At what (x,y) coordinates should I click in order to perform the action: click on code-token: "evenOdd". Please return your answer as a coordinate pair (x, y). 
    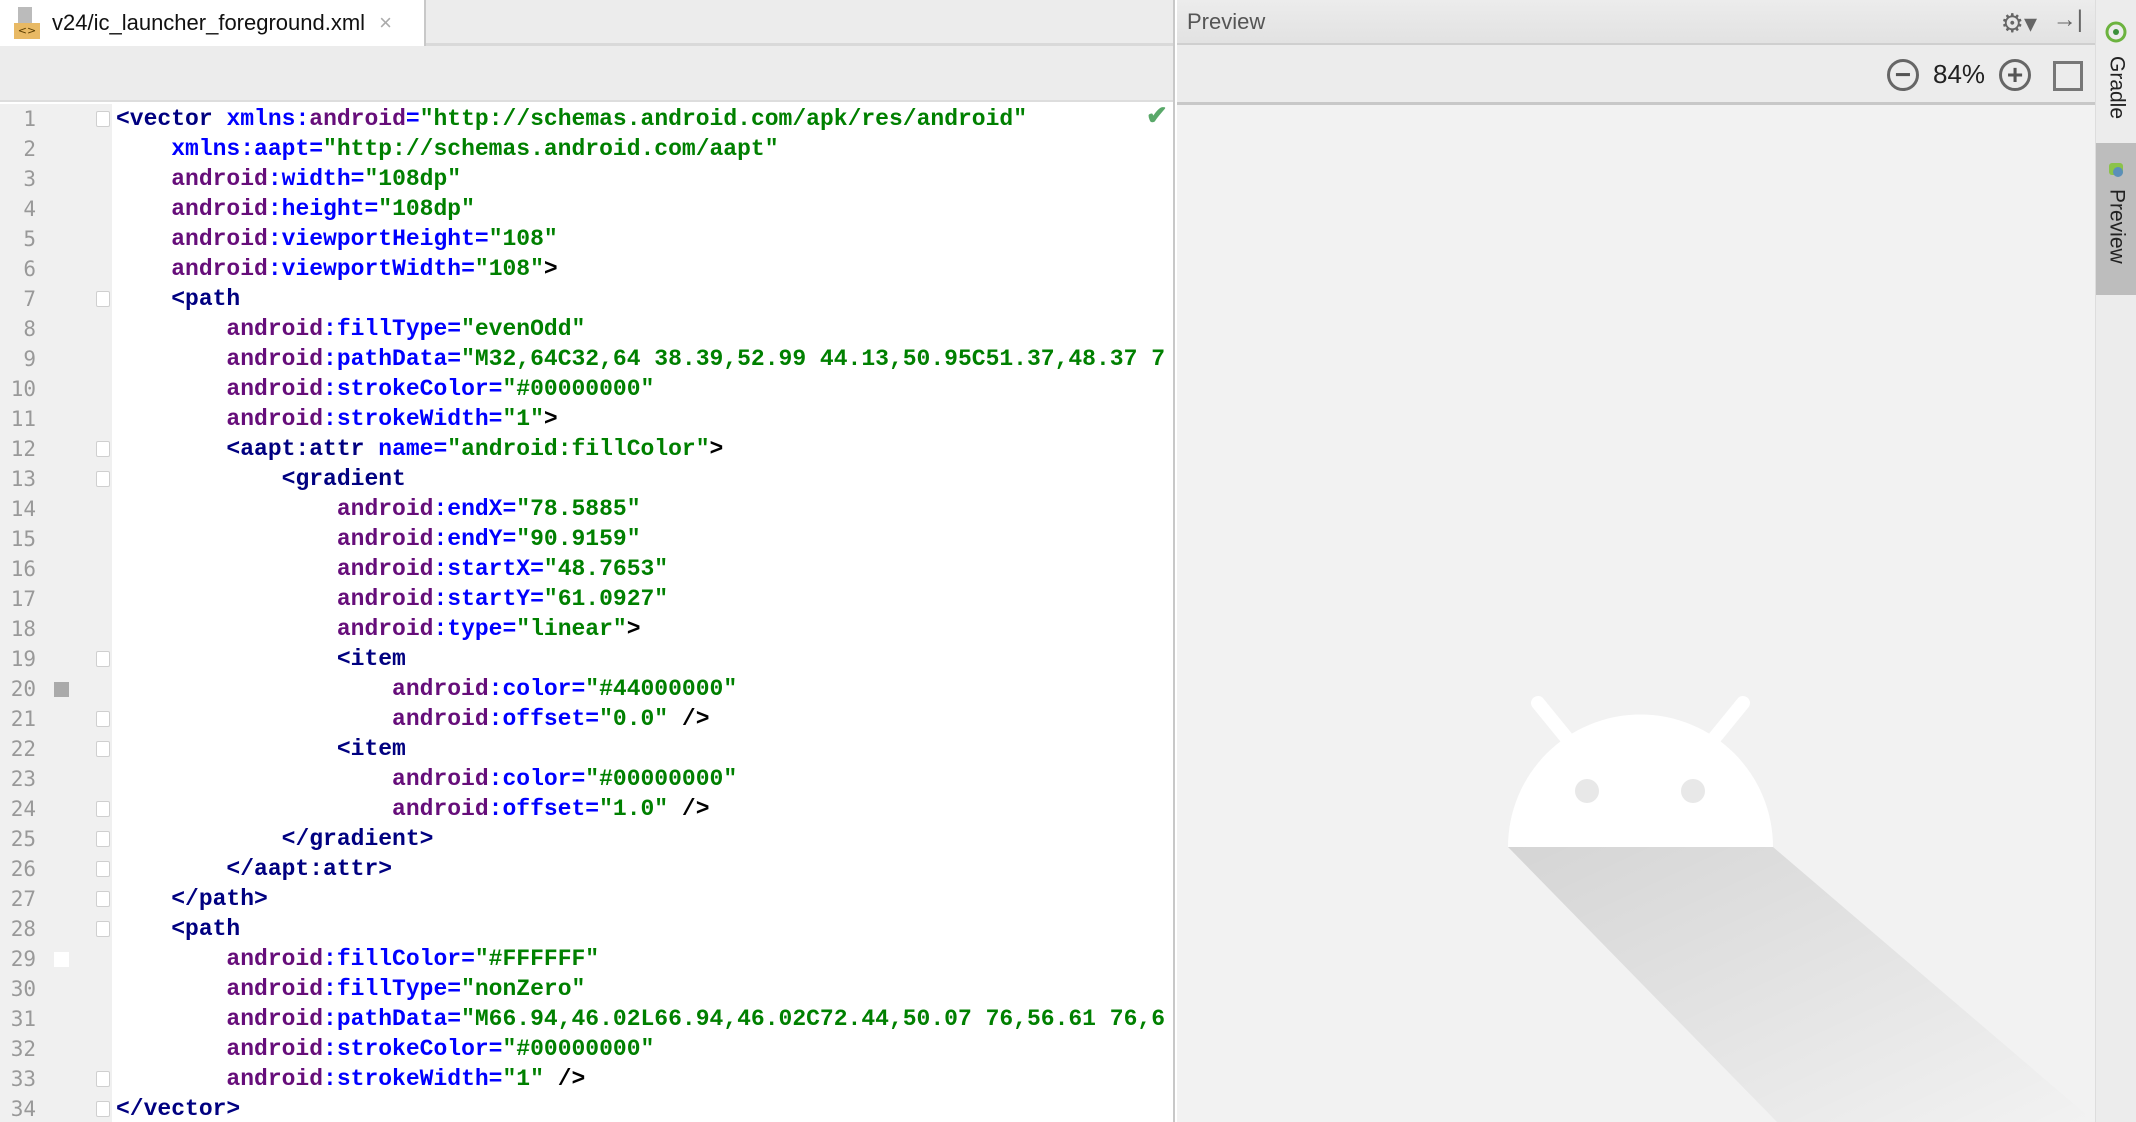
    Looking at the image, I should click on (523, 329).